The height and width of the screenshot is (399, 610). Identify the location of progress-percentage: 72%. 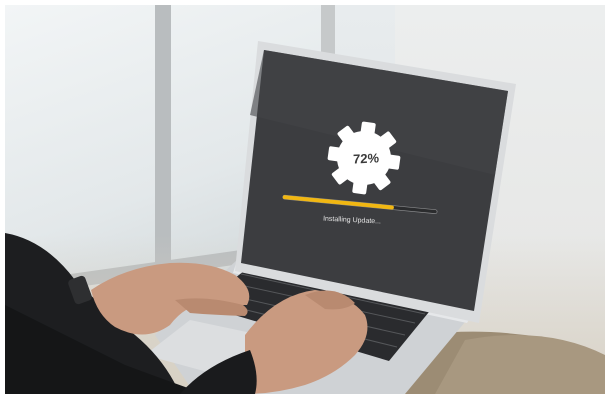
(366, 158).